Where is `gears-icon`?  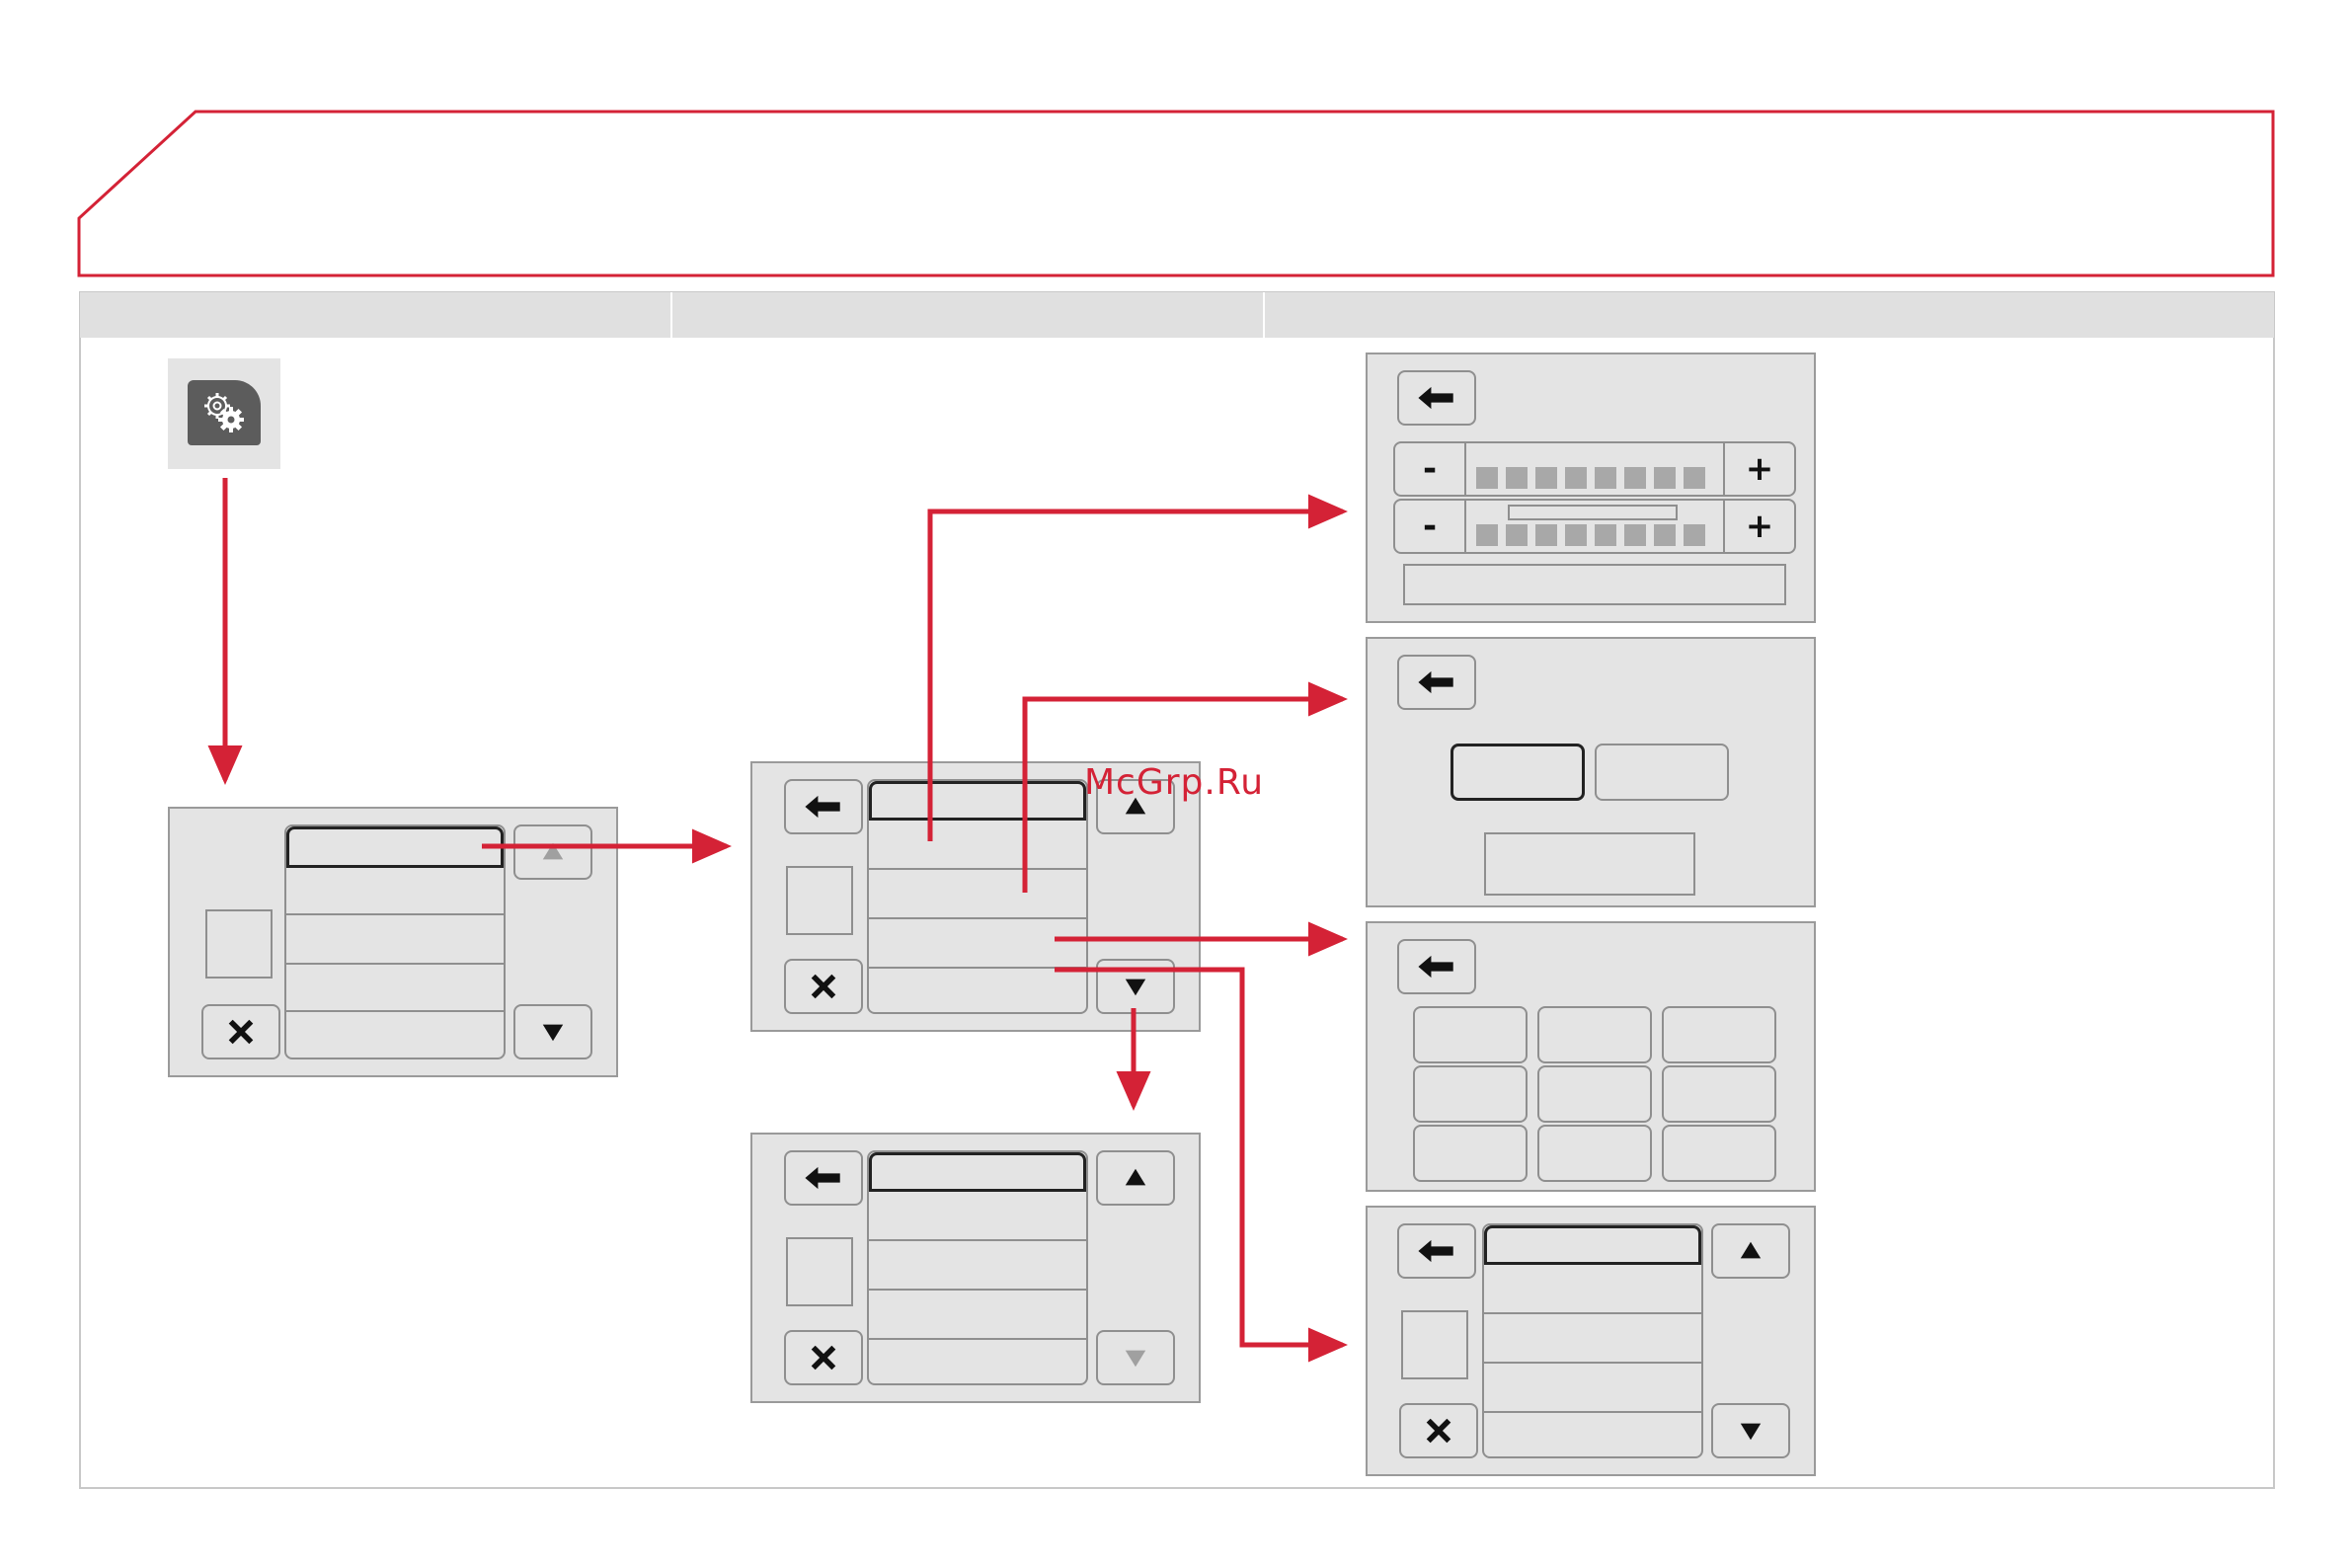 gears-icon is located at coordinates (224, 413).